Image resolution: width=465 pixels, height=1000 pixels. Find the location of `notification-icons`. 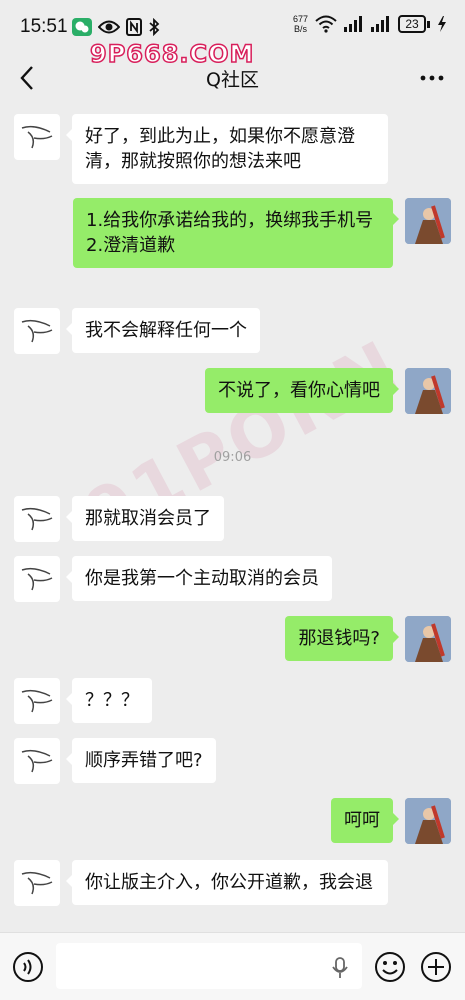

notification-icons is located at coordinates (116, 27).